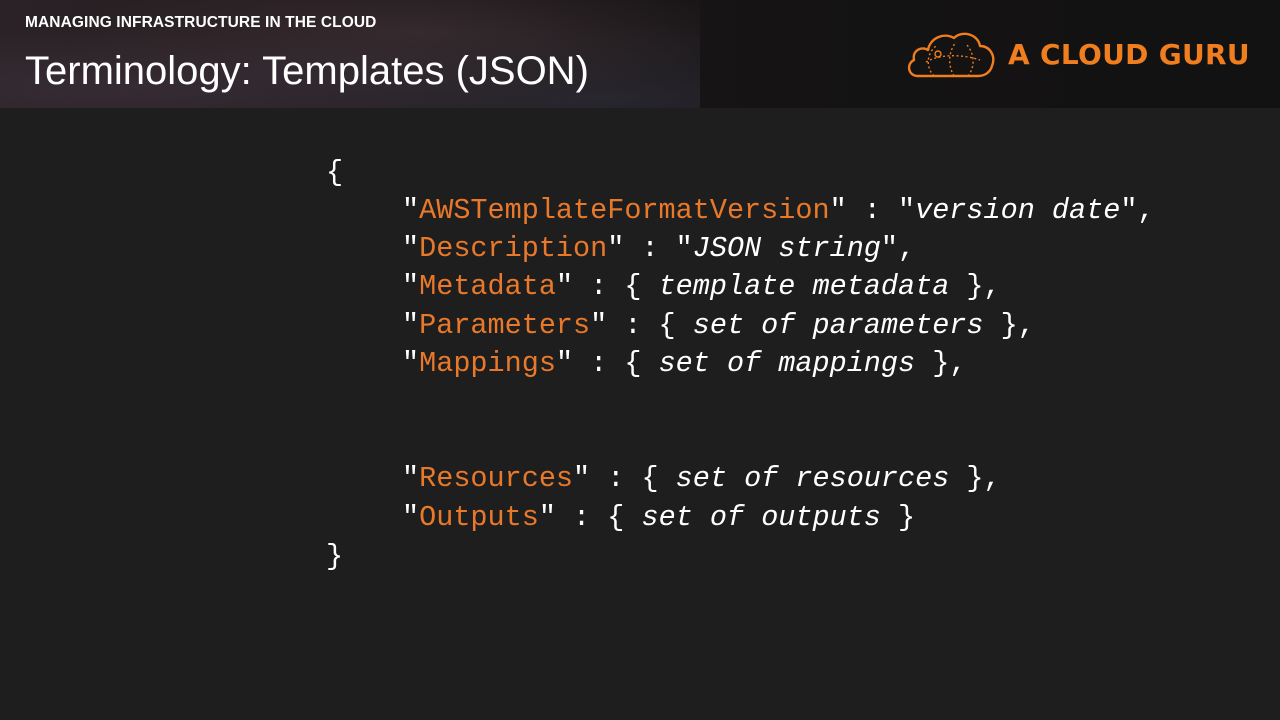 This screenshot has width=1280, height=720. I want to click on open-brace: {, so click(335, 172).